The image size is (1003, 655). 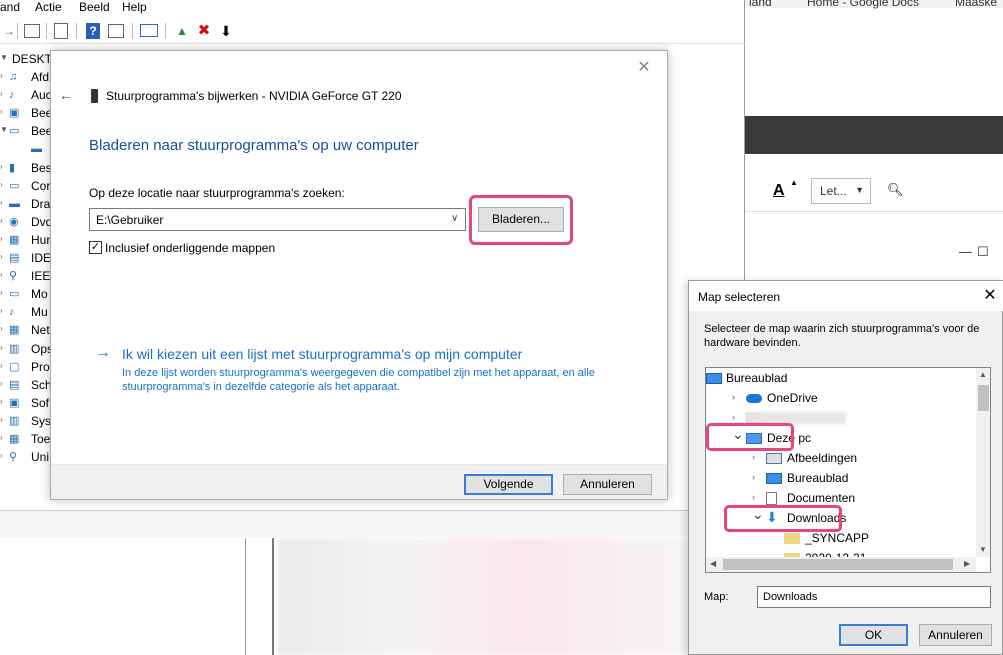 What do you see at coordinates (794, 182) in the screenshot?
I see `chevron-down-icon: ▲` at bounding box center [794, 182].